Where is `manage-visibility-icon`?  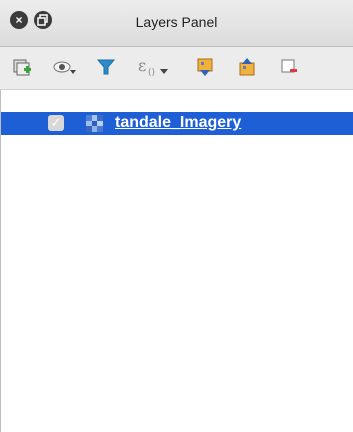
manage-visibility-icon is located at coordinates (64, 67).